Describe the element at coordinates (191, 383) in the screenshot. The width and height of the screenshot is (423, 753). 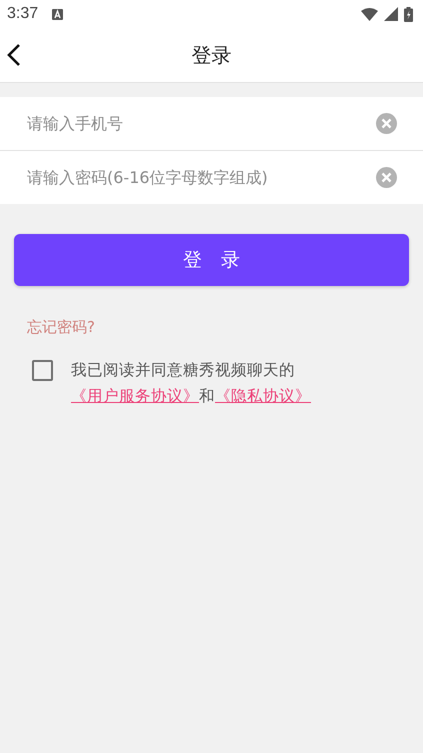
I see `agreement-text: 我已阅读并同意糖秀视频聊天的 《用户服务协议》和《隐私协议》` at that location.